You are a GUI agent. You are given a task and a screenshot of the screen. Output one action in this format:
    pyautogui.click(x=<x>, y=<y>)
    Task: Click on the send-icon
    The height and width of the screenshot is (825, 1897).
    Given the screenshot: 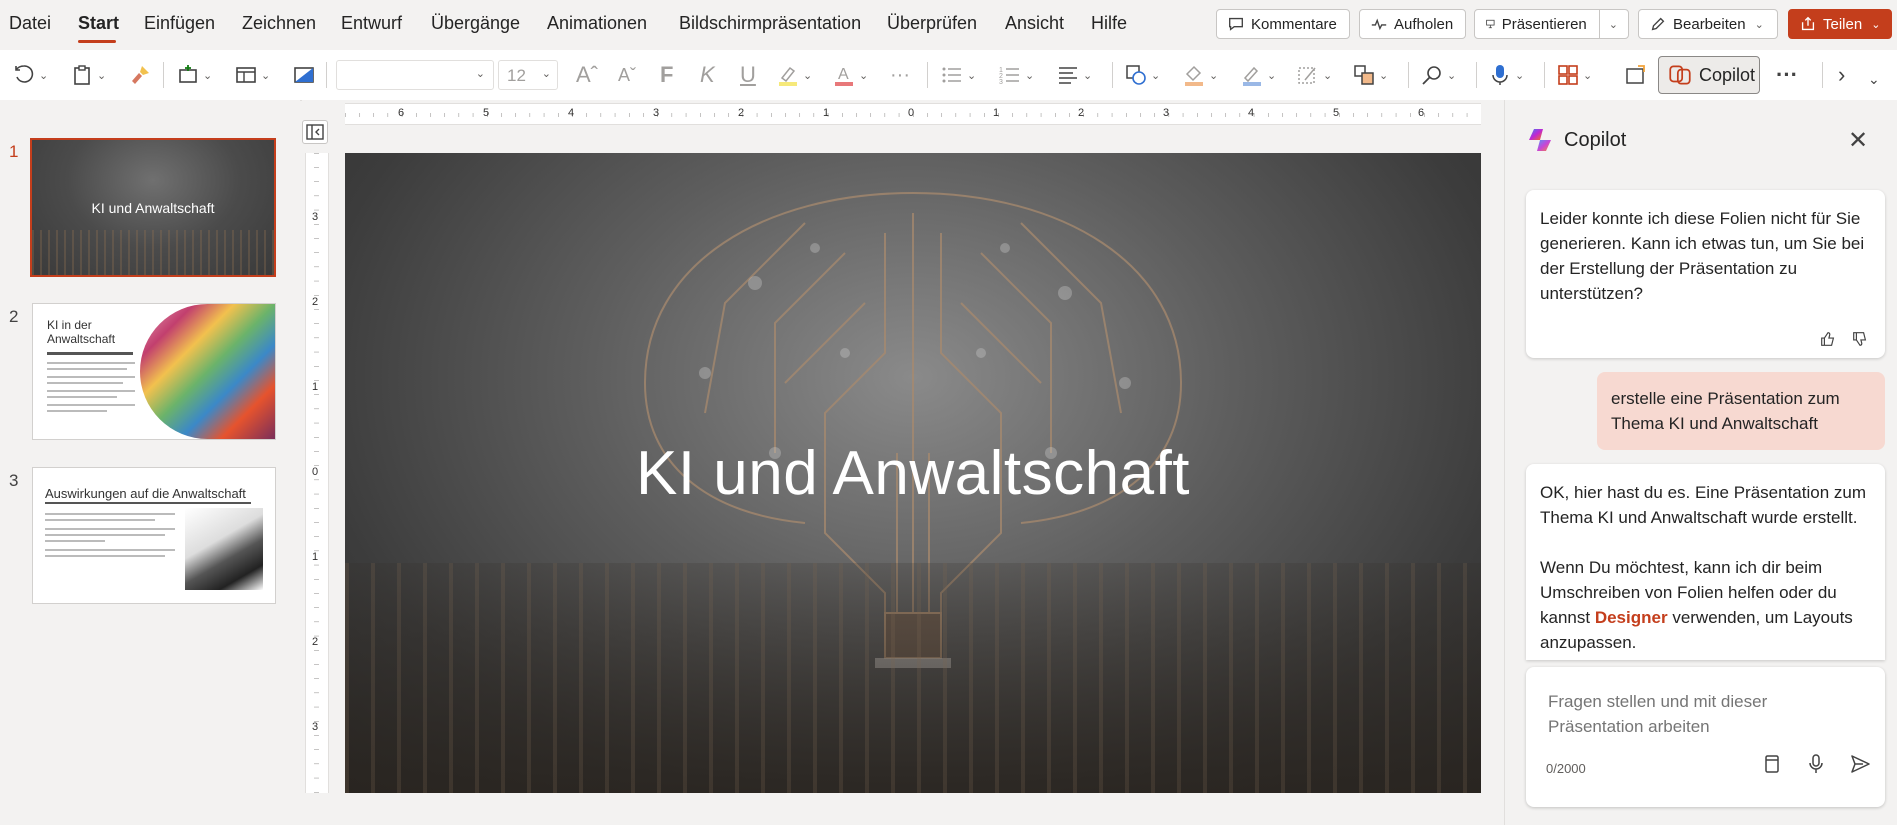 What is the action you would take?
    pyautogui.click(x=1860, y=764)
    